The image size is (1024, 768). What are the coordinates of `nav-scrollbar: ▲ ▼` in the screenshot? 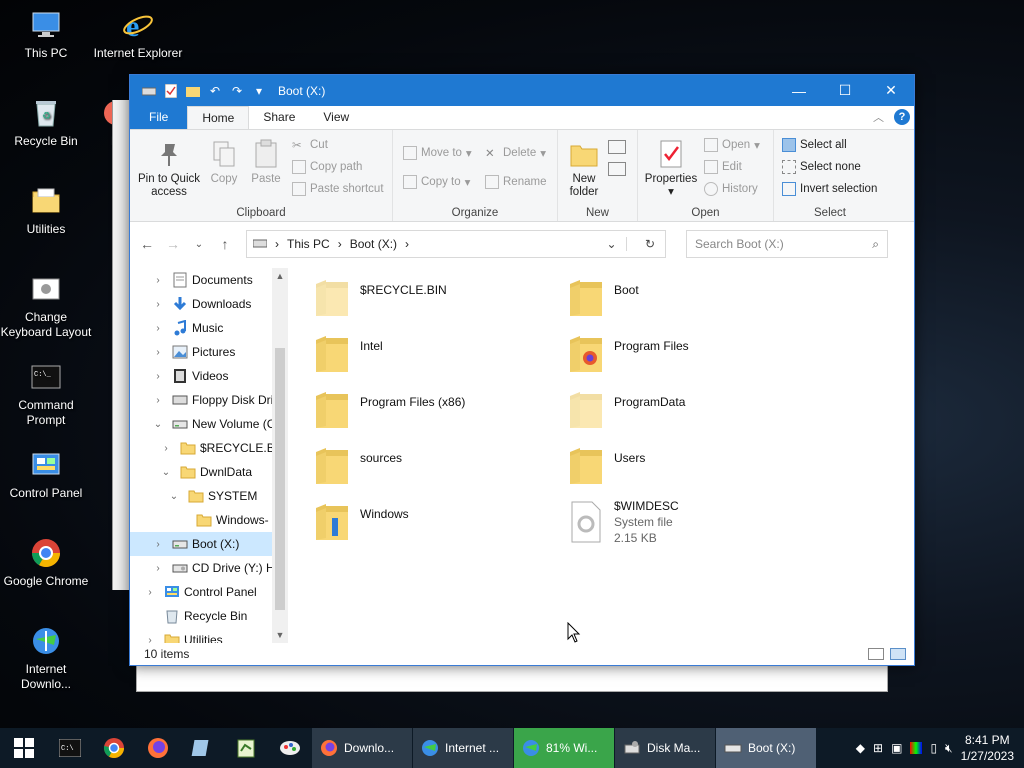 It's located at (280, 455).